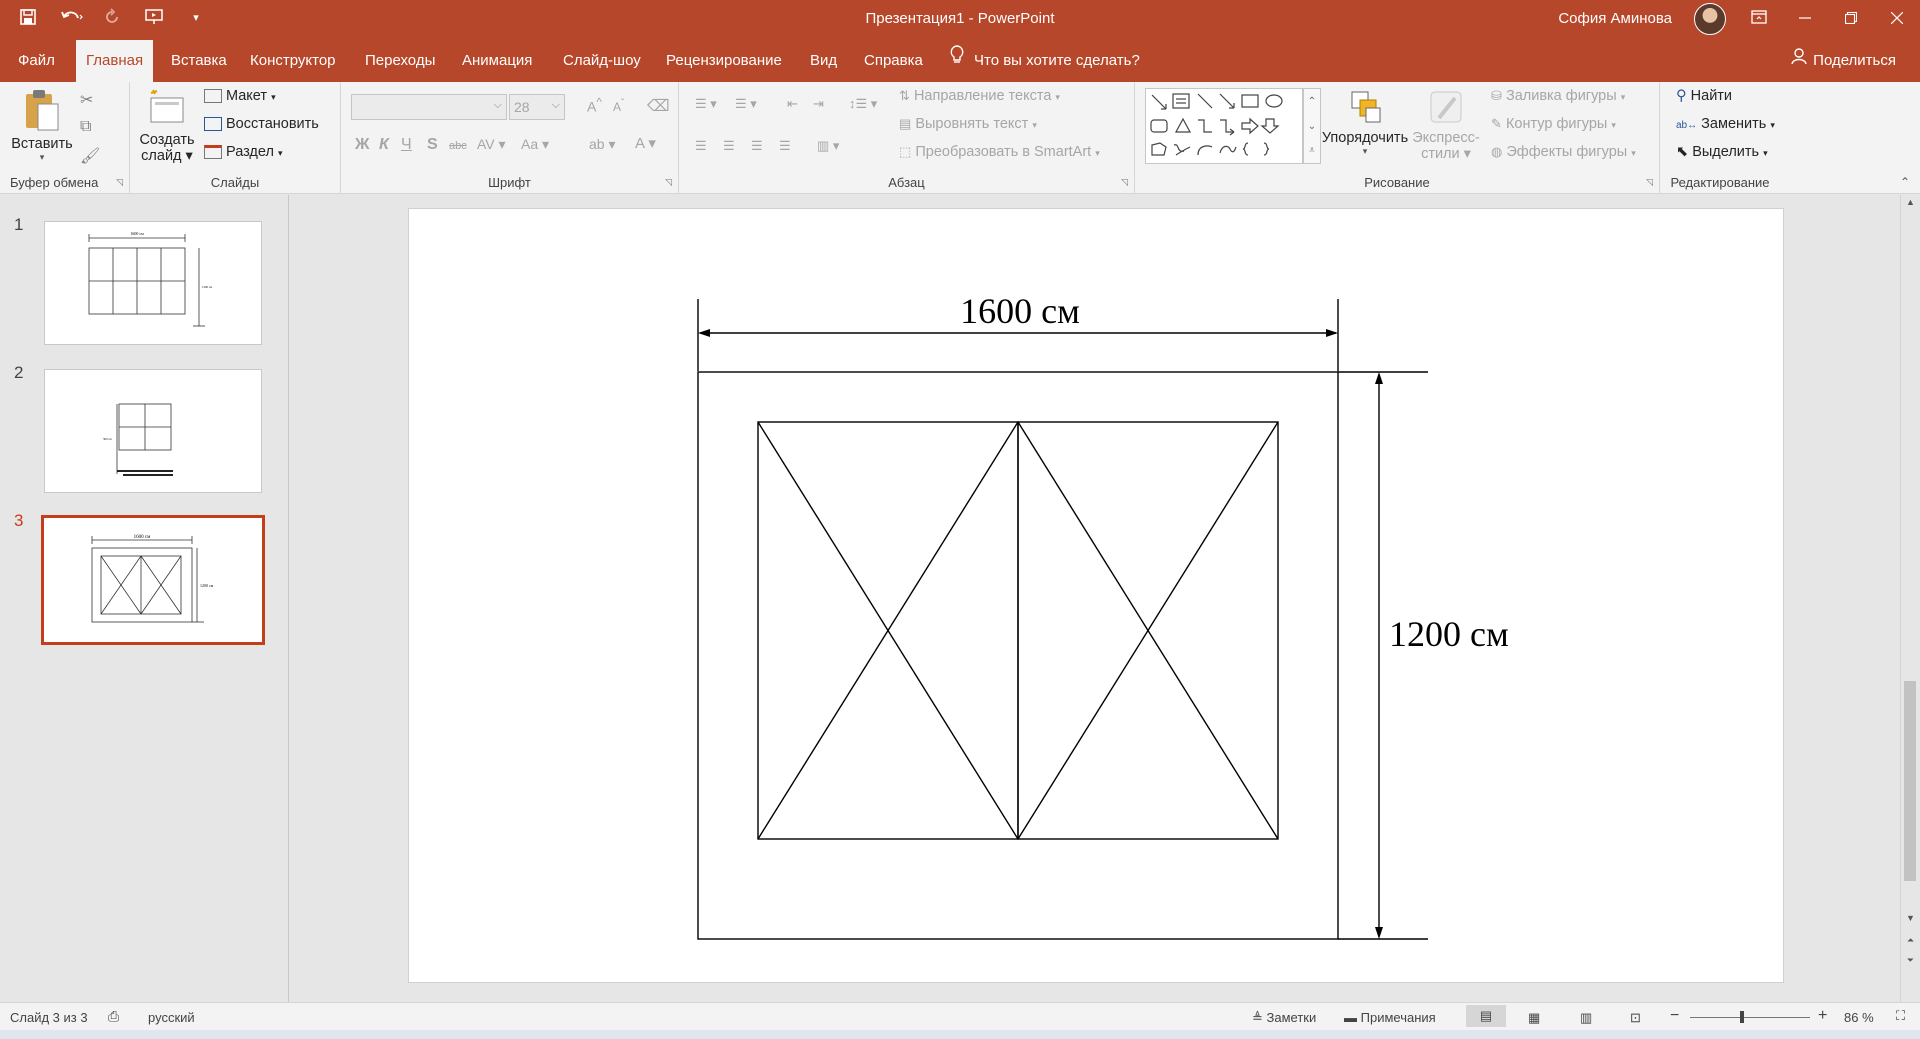 The image size is (1920, 1039). What do you see at coordinates (1558, 96) in the screenshot?
I see `shape-fill-button: ⛁ Заливка фигуры ▾` at bounding box center [1558, 96].